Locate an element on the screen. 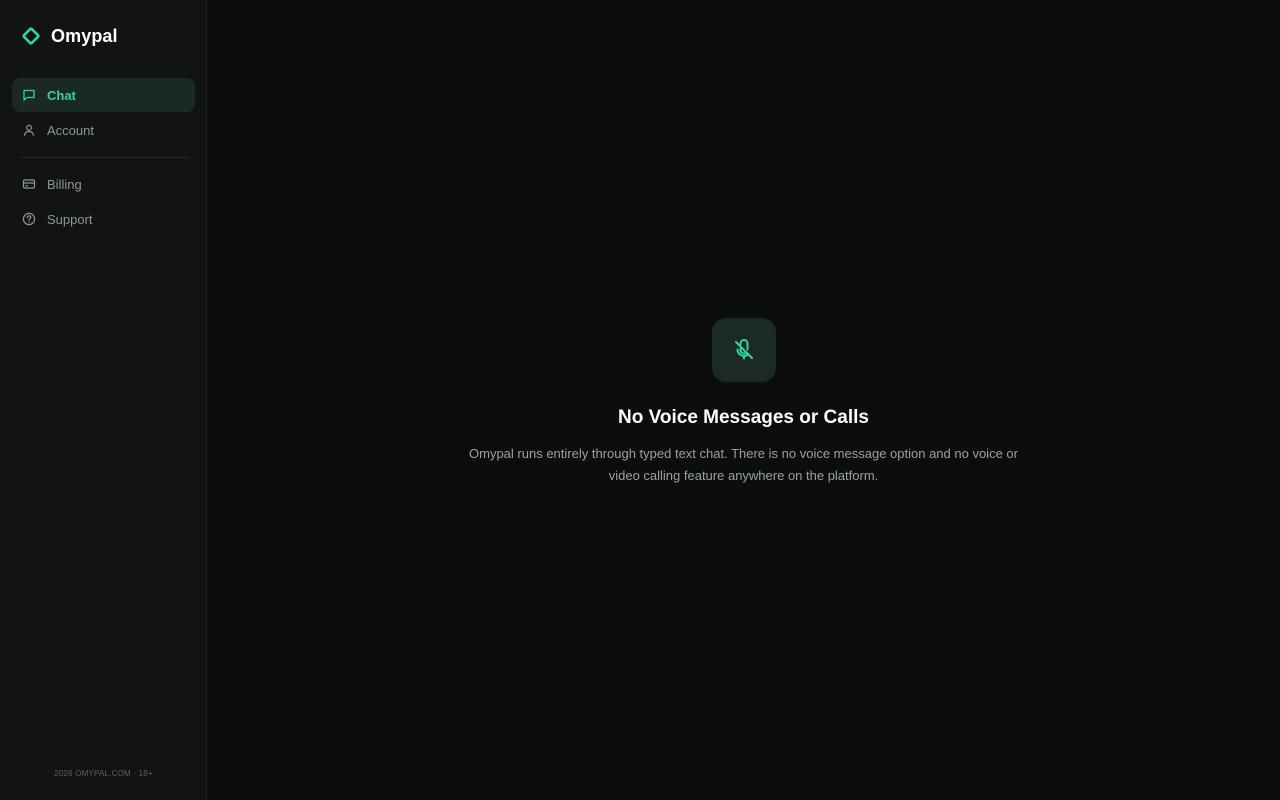 The height and width of the screenshot is (800, 1280). sidebar-item-label: Support is located at coordinates (70, 219).